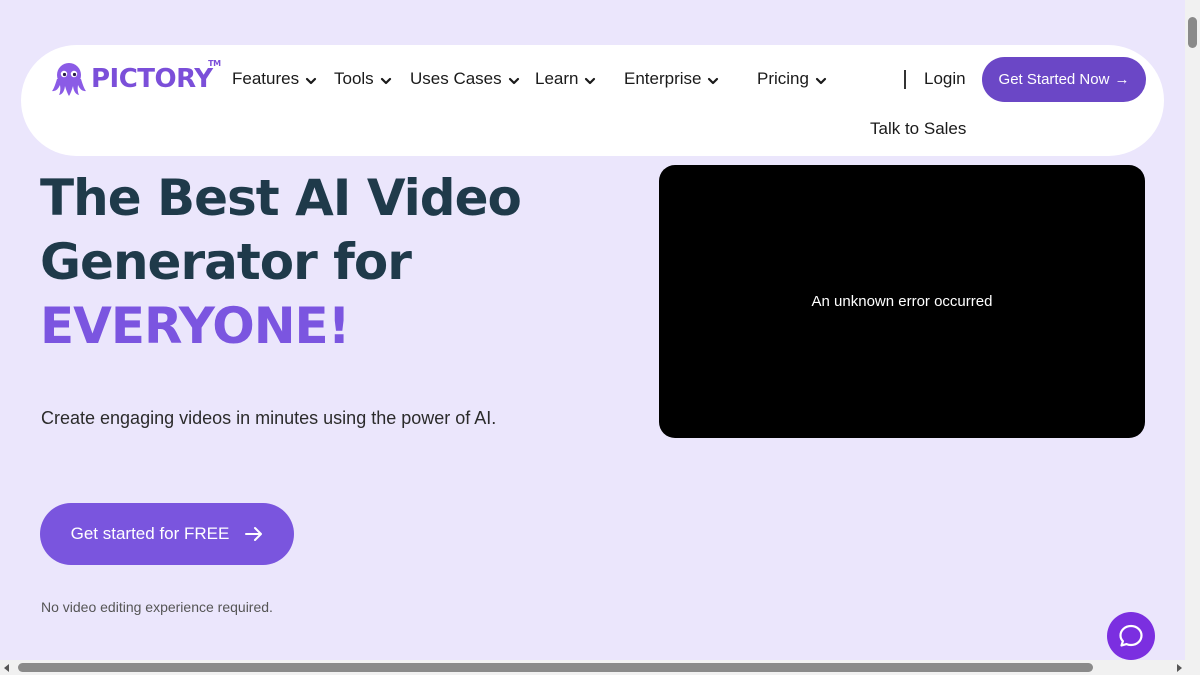 This screenshot has width=1200, height=675. What do you see at coordinates (6, 668) in the screenshot?
I see `scroll-left-icon` at bounding box center [6, 668].